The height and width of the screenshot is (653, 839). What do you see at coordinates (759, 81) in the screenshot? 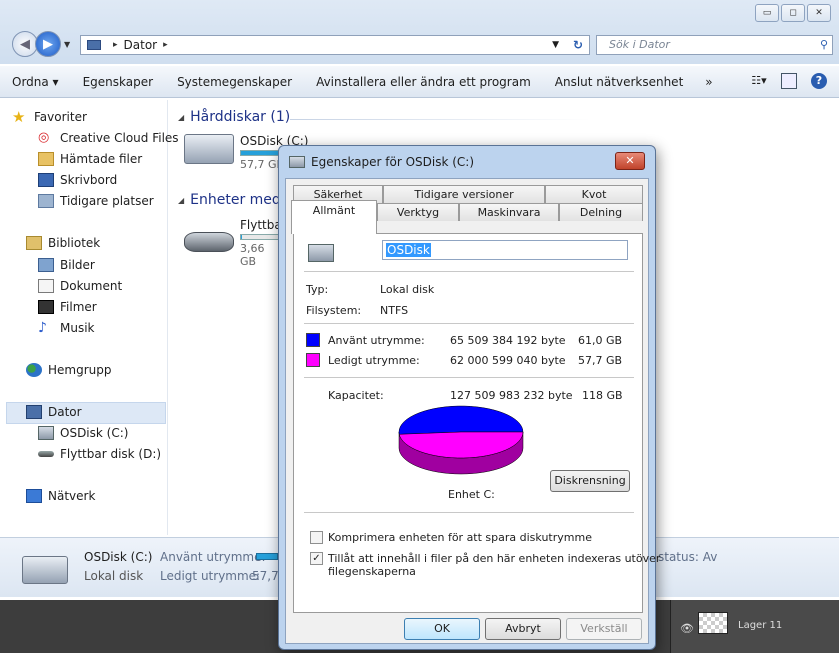
I see `view-options-icon: ☷▾` at bounding box center [759, 81].